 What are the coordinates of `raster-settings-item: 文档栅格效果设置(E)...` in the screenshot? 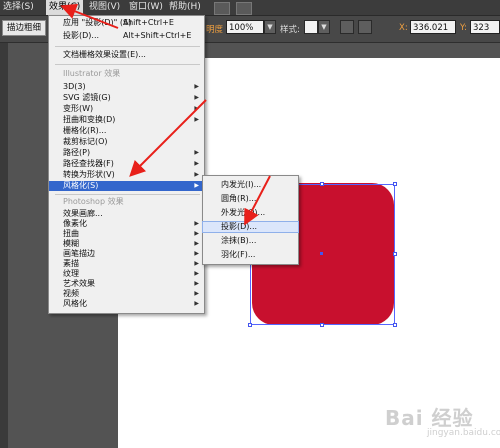 It's located at (126, 55).